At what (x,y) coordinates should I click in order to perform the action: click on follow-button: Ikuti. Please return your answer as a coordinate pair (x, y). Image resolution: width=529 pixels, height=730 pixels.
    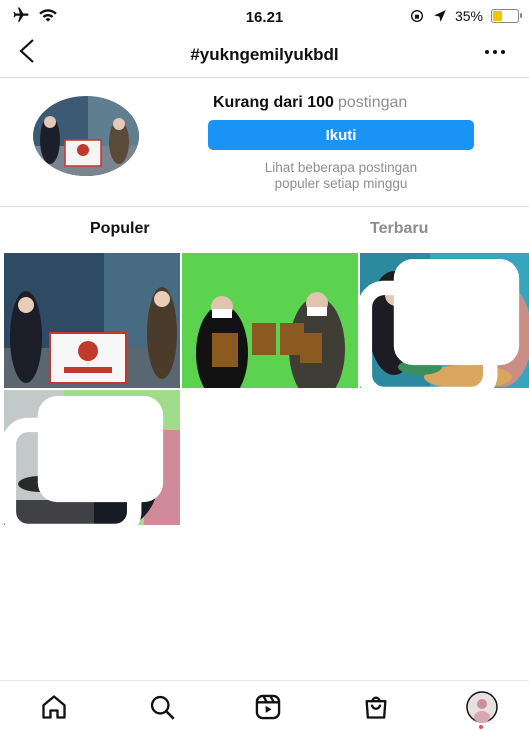
    Looking at the image, I should click on (341, 135).